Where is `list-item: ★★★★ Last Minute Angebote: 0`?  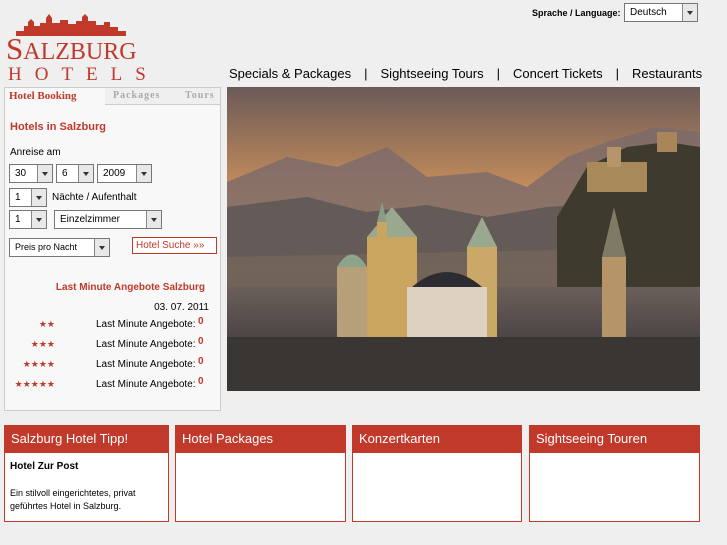 list-item: ★★★★ Last Minute Angebote: 0 is located at coordinates (112, 365).